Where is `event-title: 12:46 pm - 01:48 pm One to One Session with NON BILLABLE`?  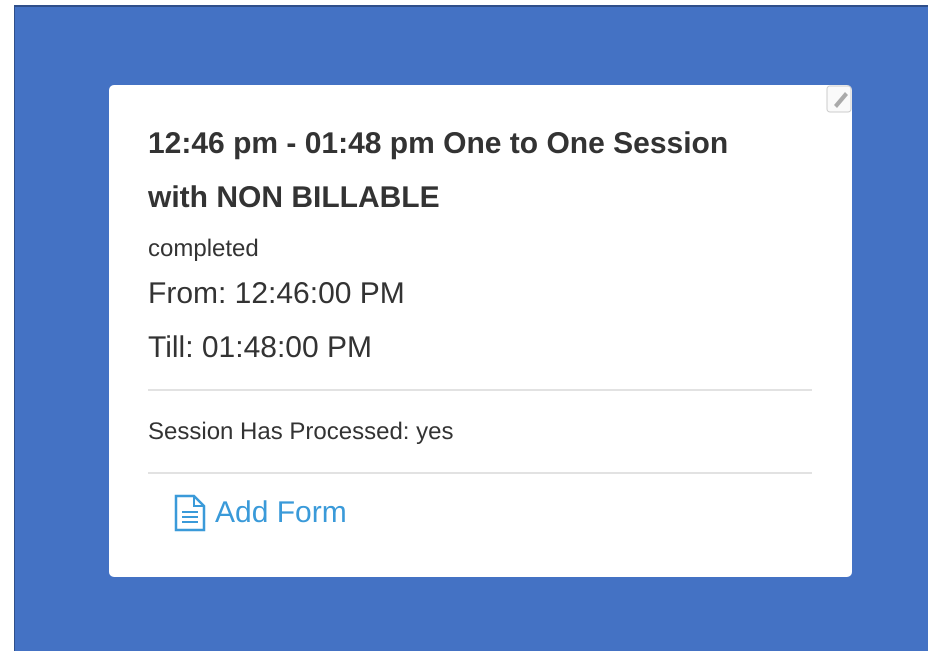 event-title: 12:46 pm - 01:48 pm One to One Session with NON BILLABLE is located at coordinates (439, 171).